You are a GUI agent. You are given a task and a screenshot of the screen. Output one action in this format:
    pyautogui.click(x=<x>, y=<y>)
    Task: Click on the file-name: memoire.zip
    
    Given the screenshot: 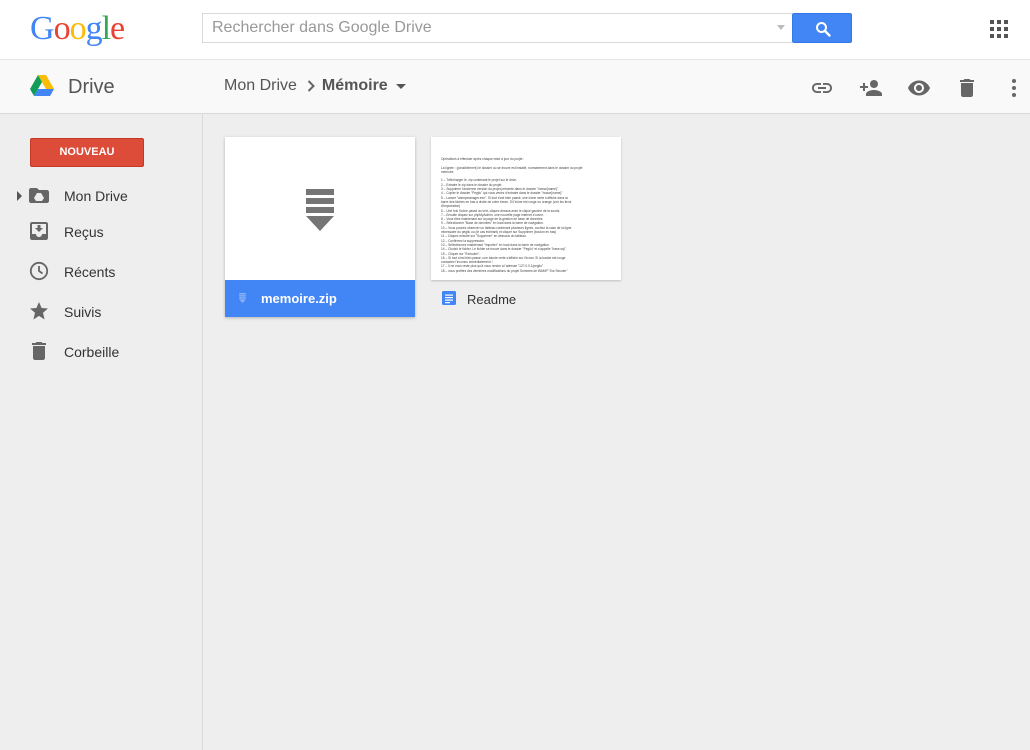 What is the action you would take?
    pyautogui.click(x=299, y=298)
    